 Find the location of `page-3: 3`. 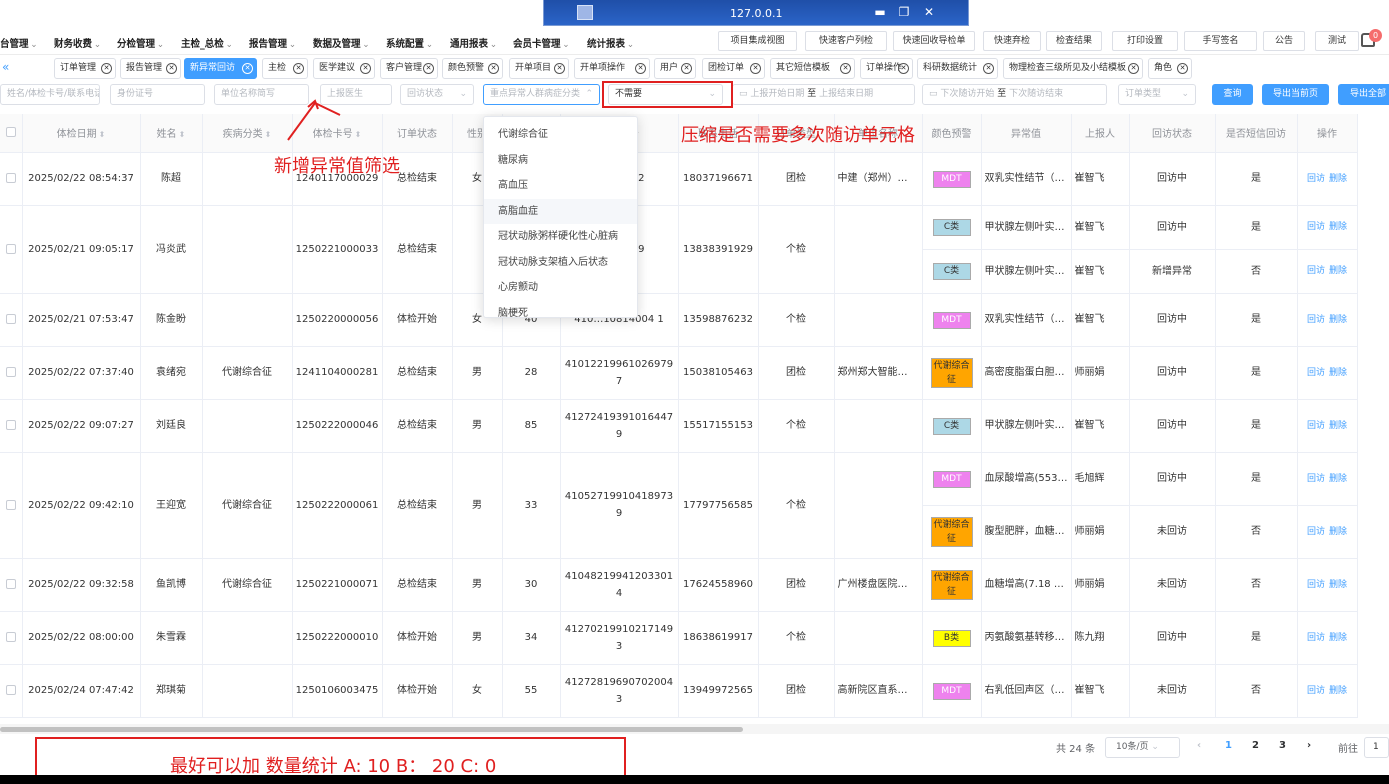

page-3: 3 is located at coordinates (1282, 745).